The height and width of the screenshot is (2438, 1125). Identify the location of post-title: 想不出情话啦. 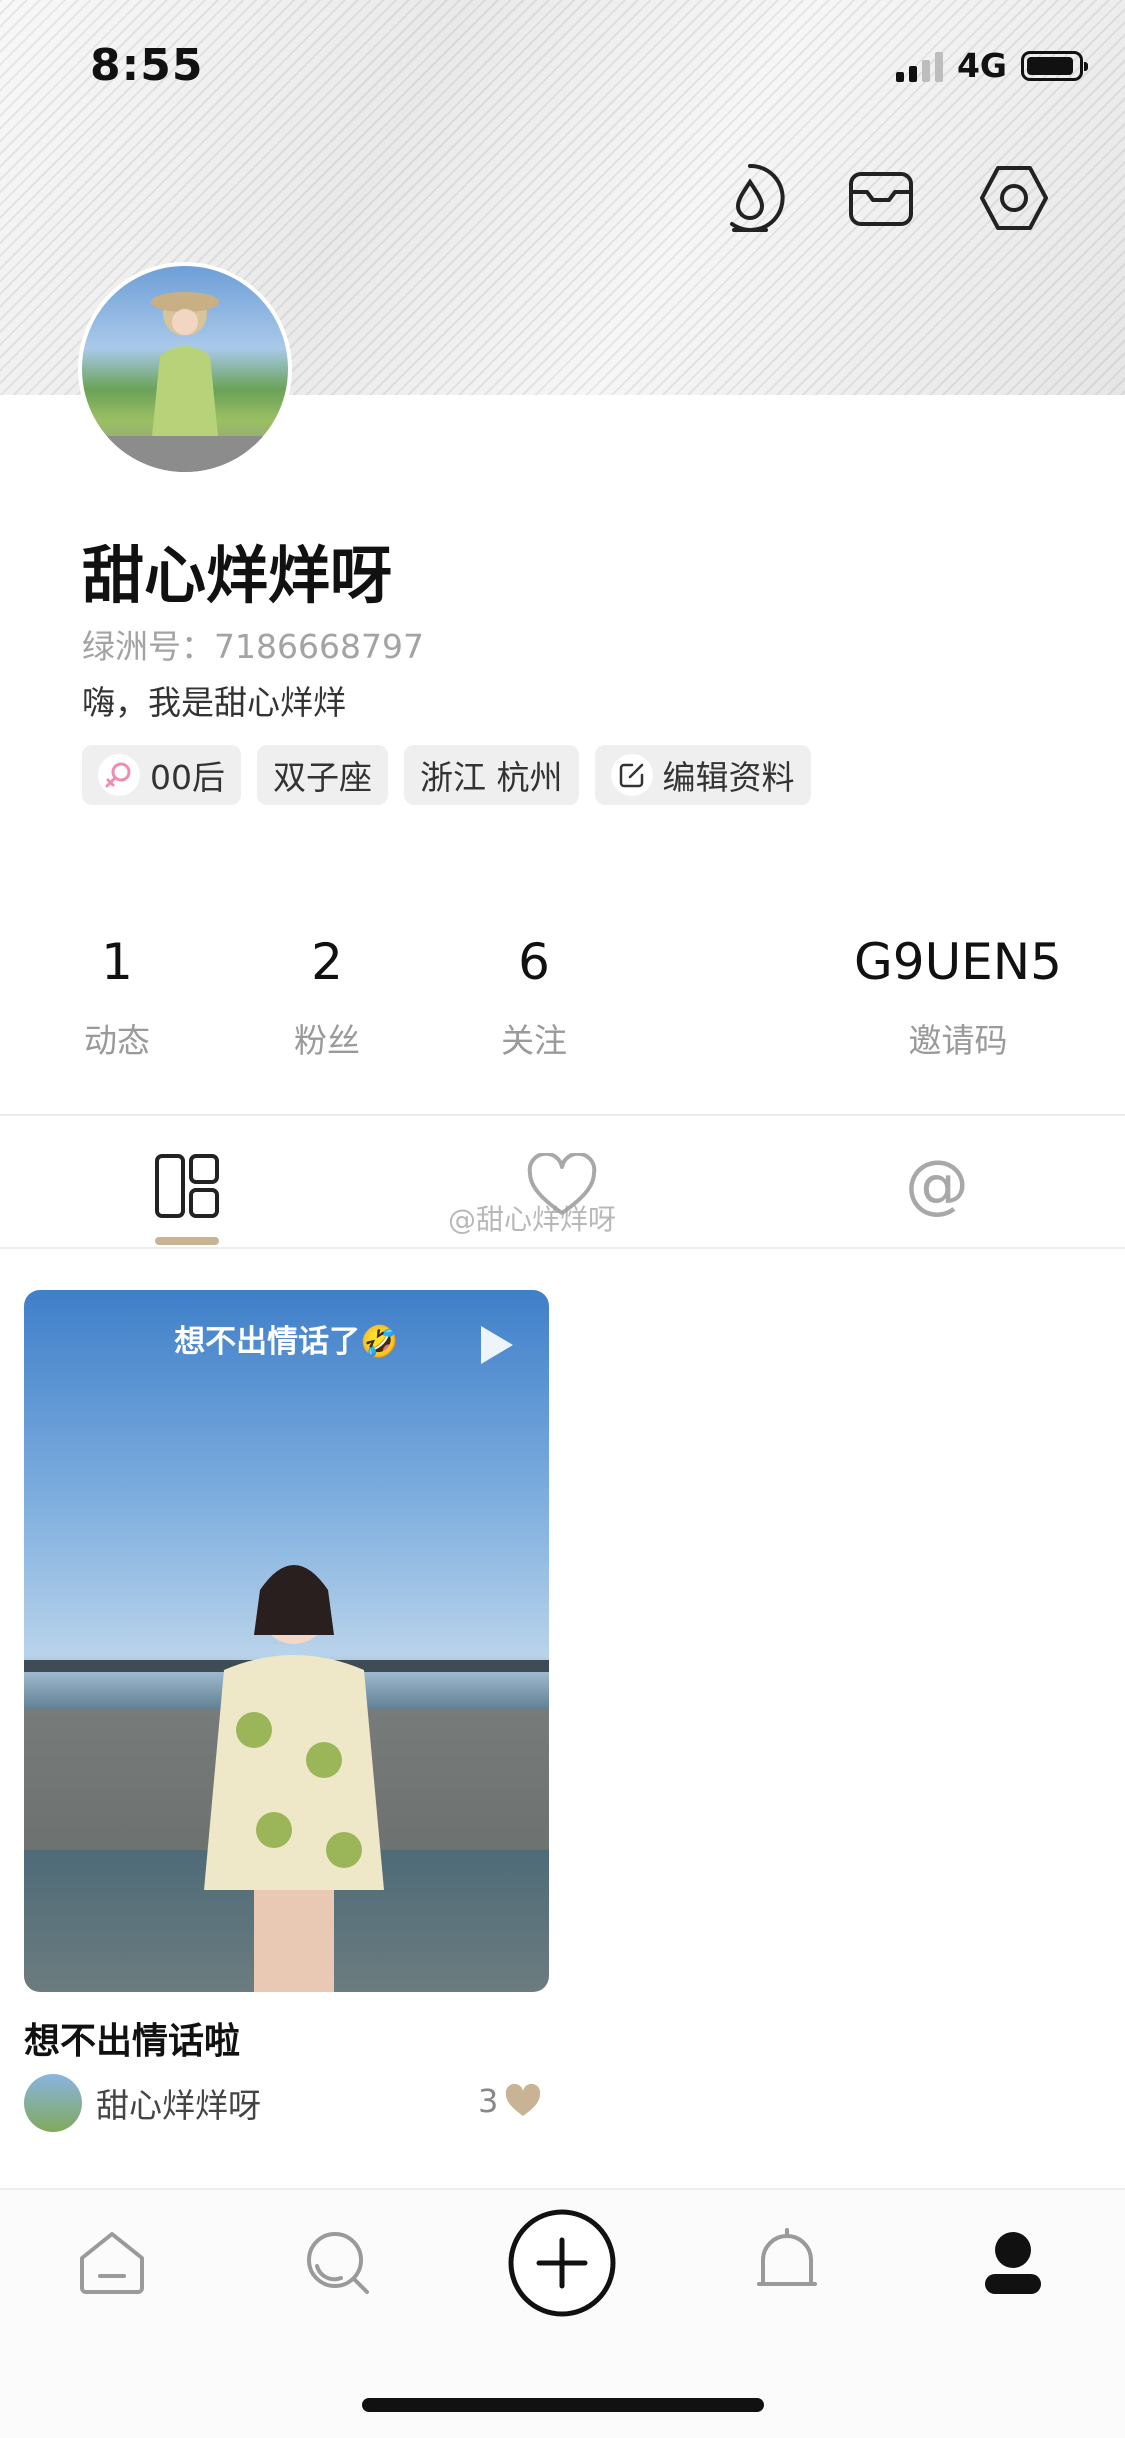
(132, 2038).